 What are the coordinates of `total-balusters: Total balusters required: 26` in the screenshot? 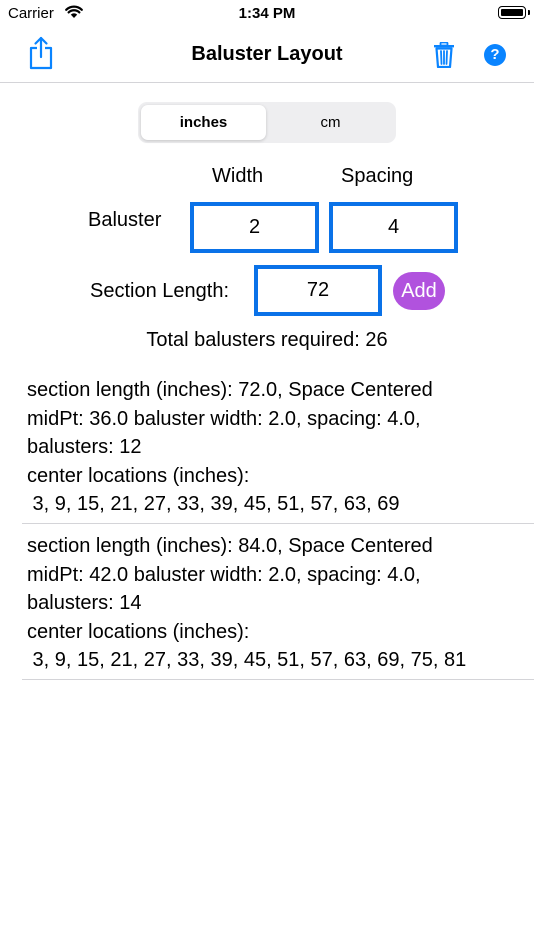 It's located at (267, 340).